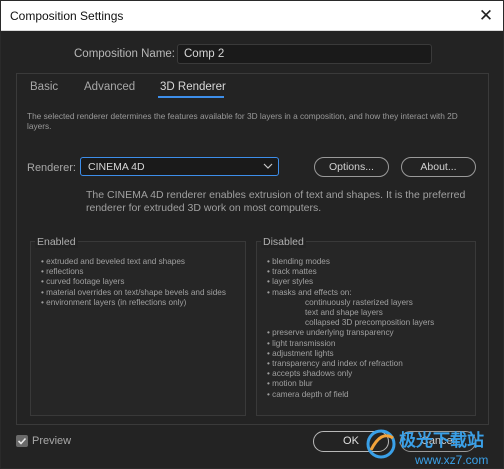  I want to click on list-item: • accepts shadows only, so click(310, 374).